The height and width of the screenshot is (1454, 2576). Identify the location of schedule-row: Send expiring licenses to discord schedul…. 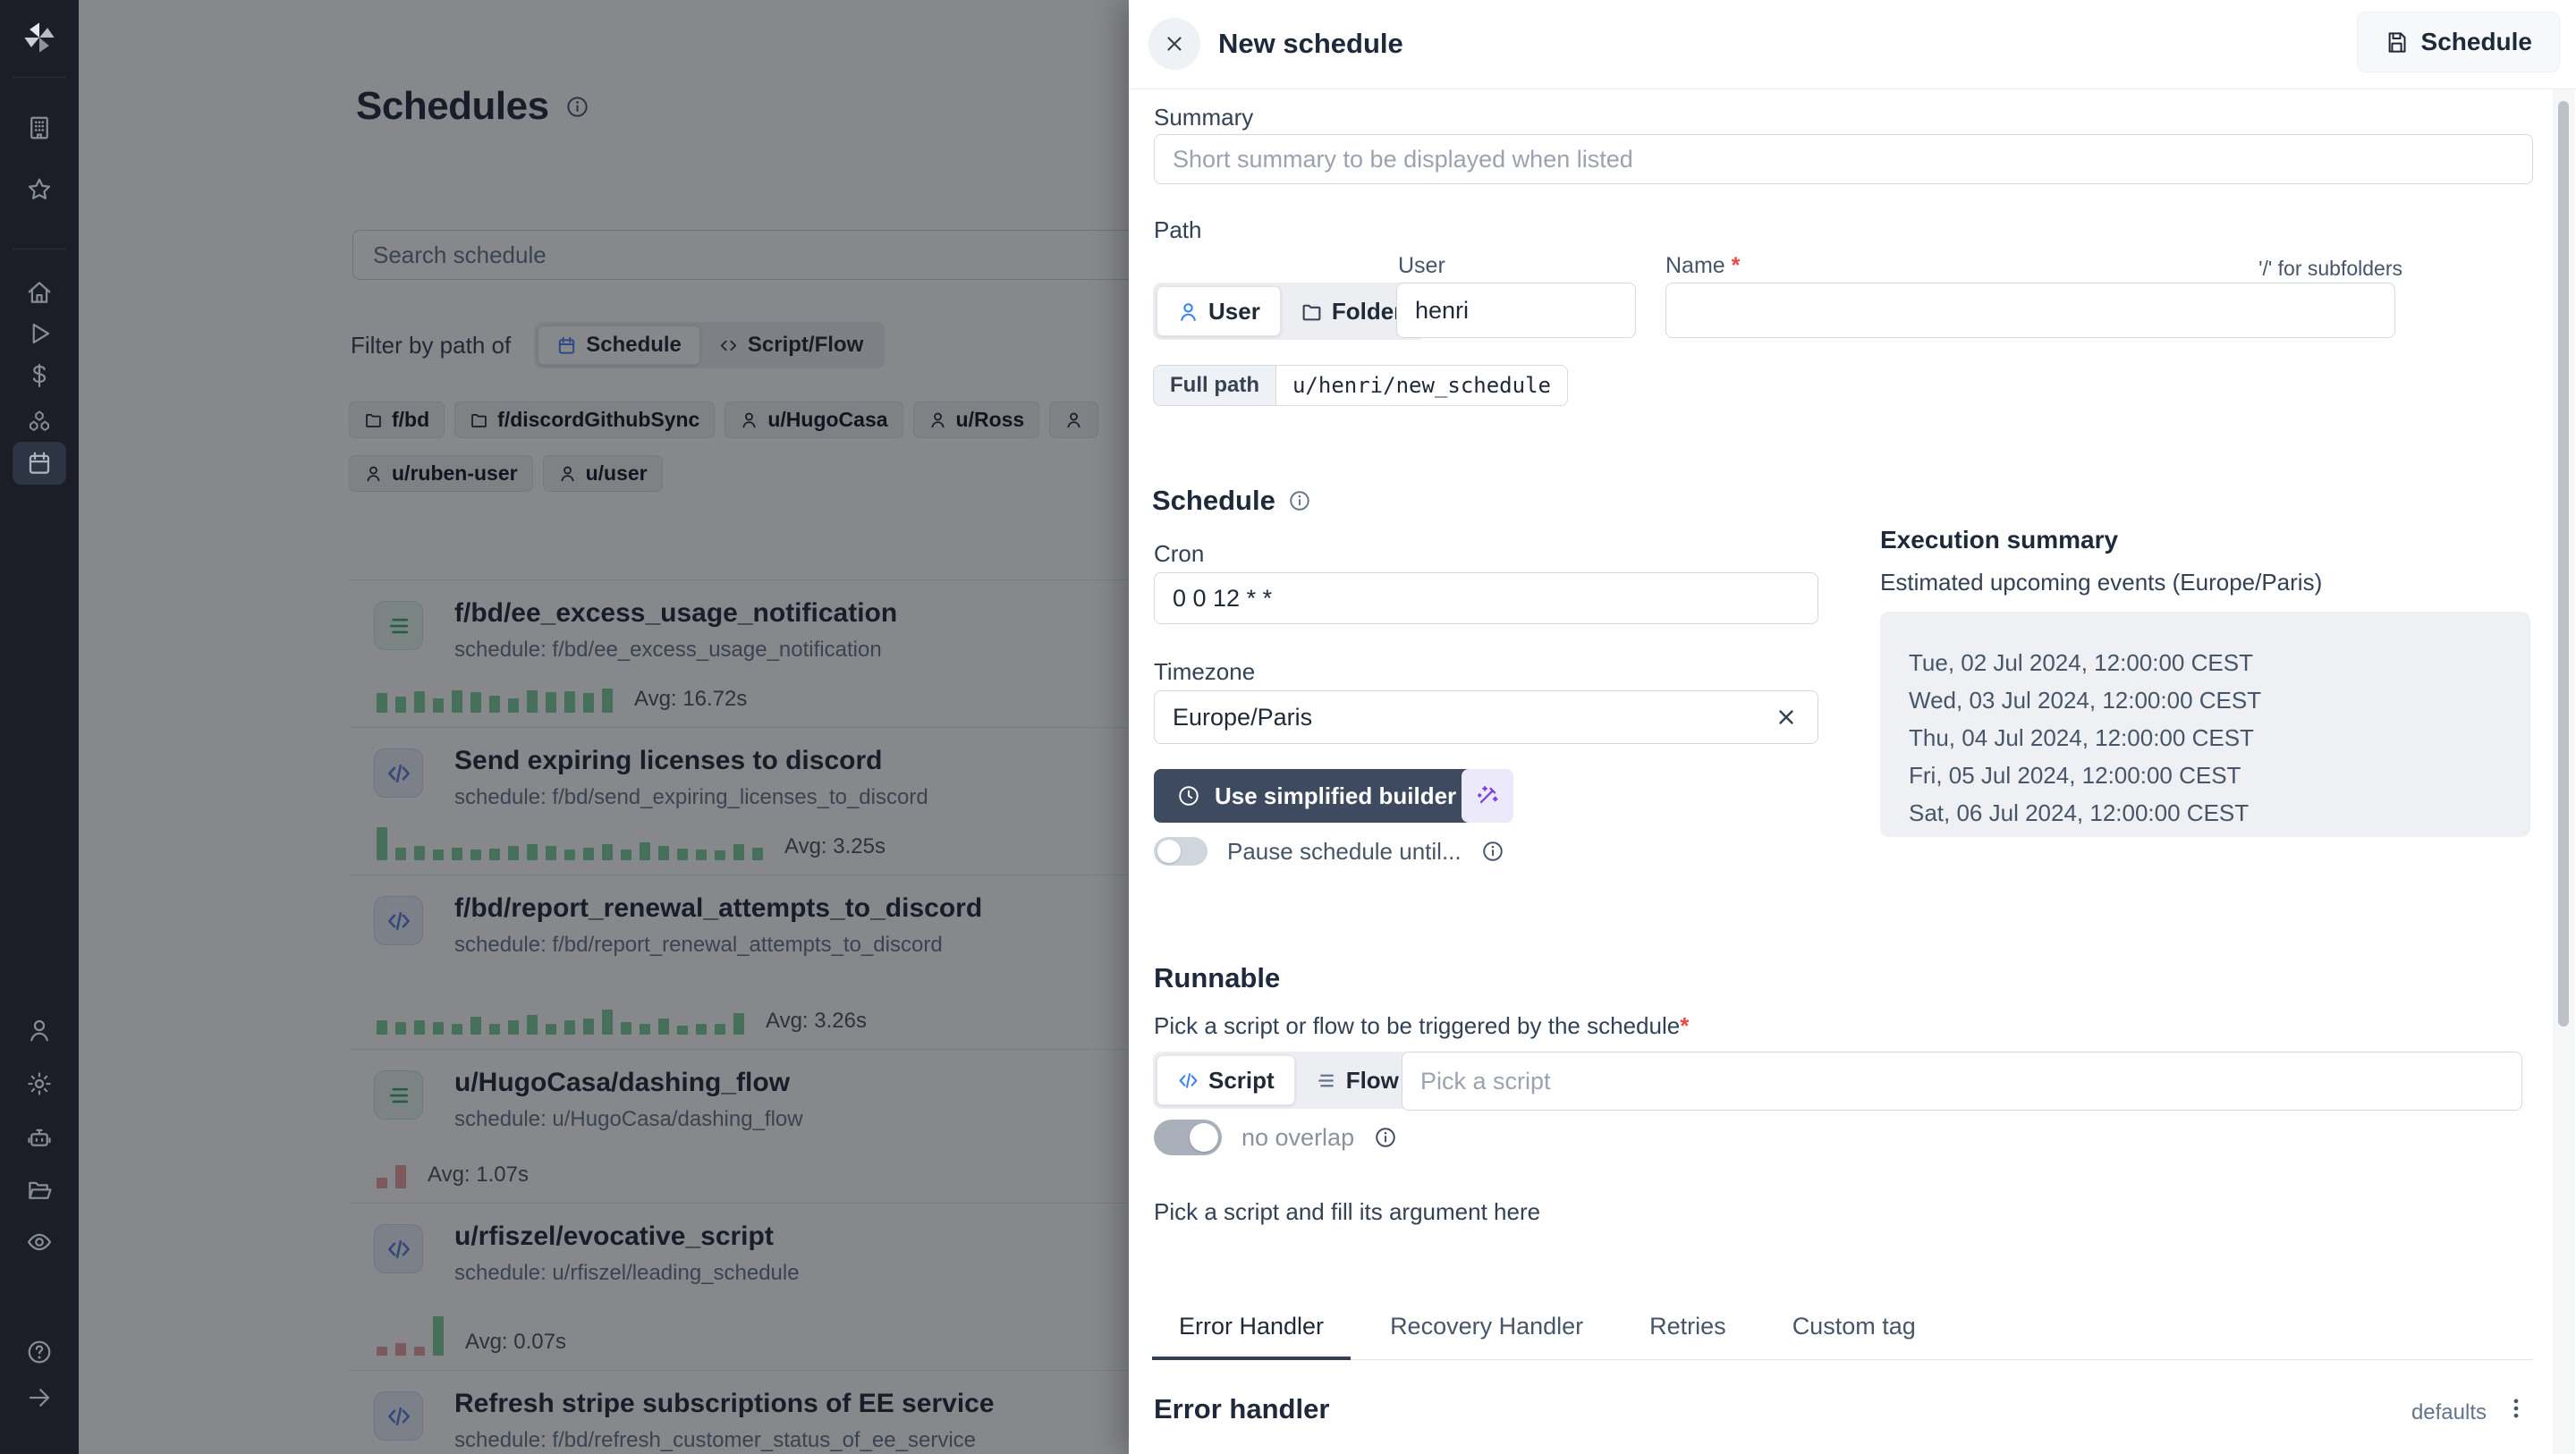
(739, 801).